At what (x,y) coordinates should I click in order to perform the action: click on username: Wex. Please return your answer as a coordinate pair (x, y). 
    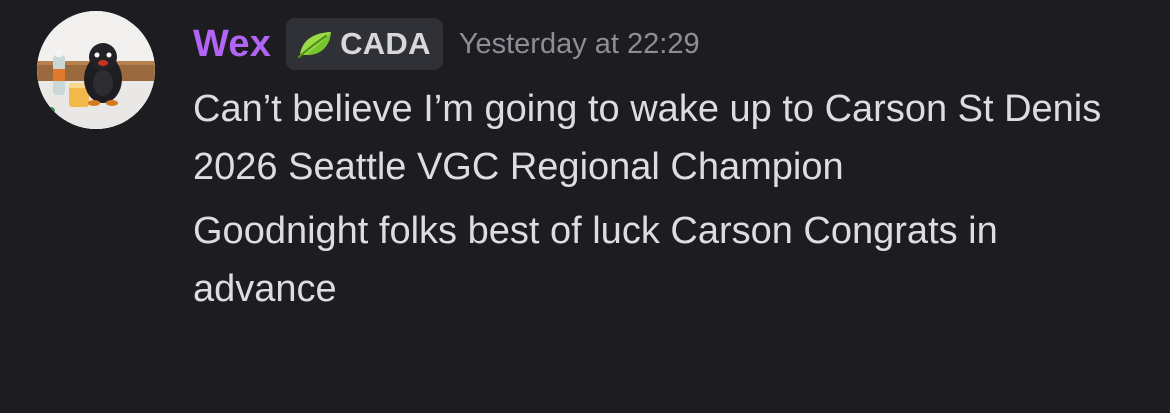
    Looking at the image, I should click on (232, 44).